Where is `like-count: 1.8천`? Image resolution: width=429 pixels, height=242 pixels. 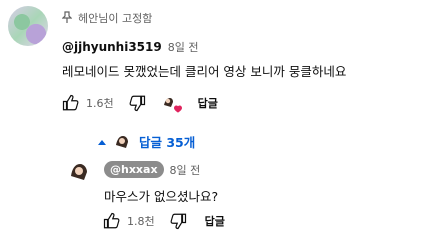 like-count: 1.8천 is located at coordinates (141, 221).